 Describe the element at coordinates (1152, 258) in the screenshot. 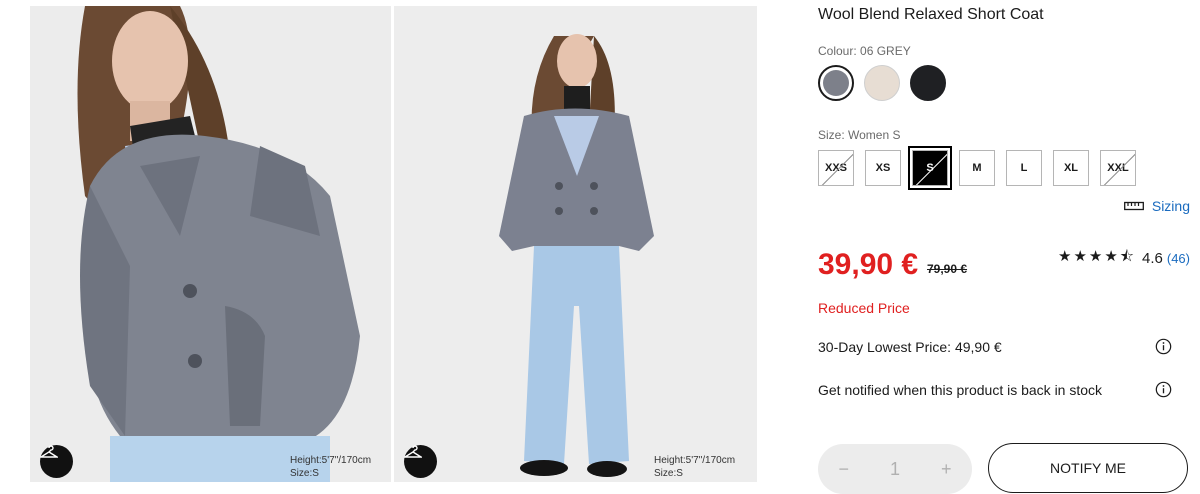

I see `rating-value: 4.6` at that location.